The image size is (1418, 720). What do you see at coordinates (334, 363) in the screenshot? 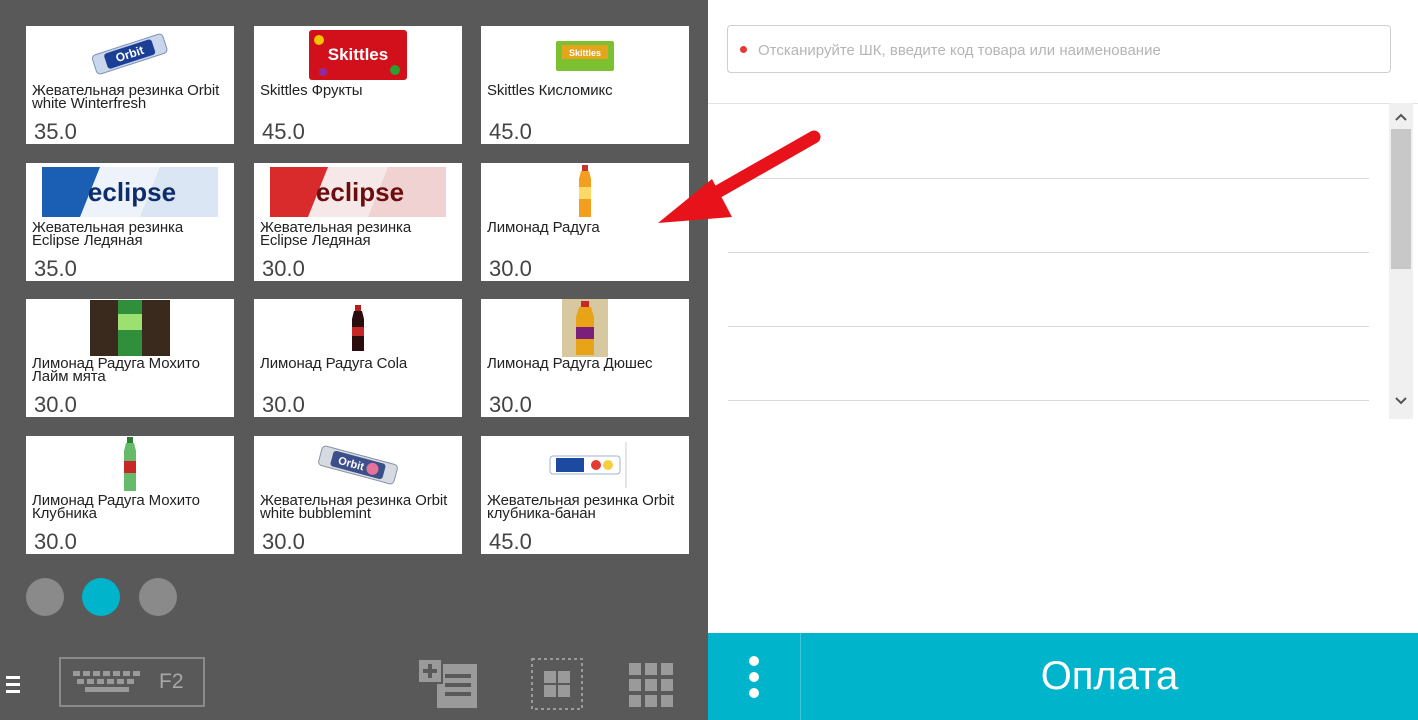
I see `product-name: Лимонад Радуга Cola` at bounding box center [334, 363].